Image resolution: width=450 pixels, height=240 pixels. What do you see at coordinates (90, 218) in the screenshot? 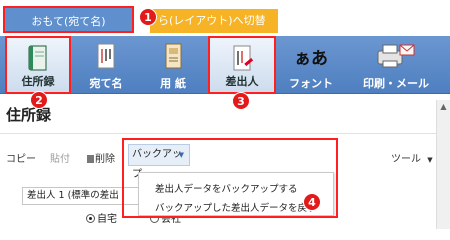
I see `radio-selected-icon` at bounding box center [90, 218].